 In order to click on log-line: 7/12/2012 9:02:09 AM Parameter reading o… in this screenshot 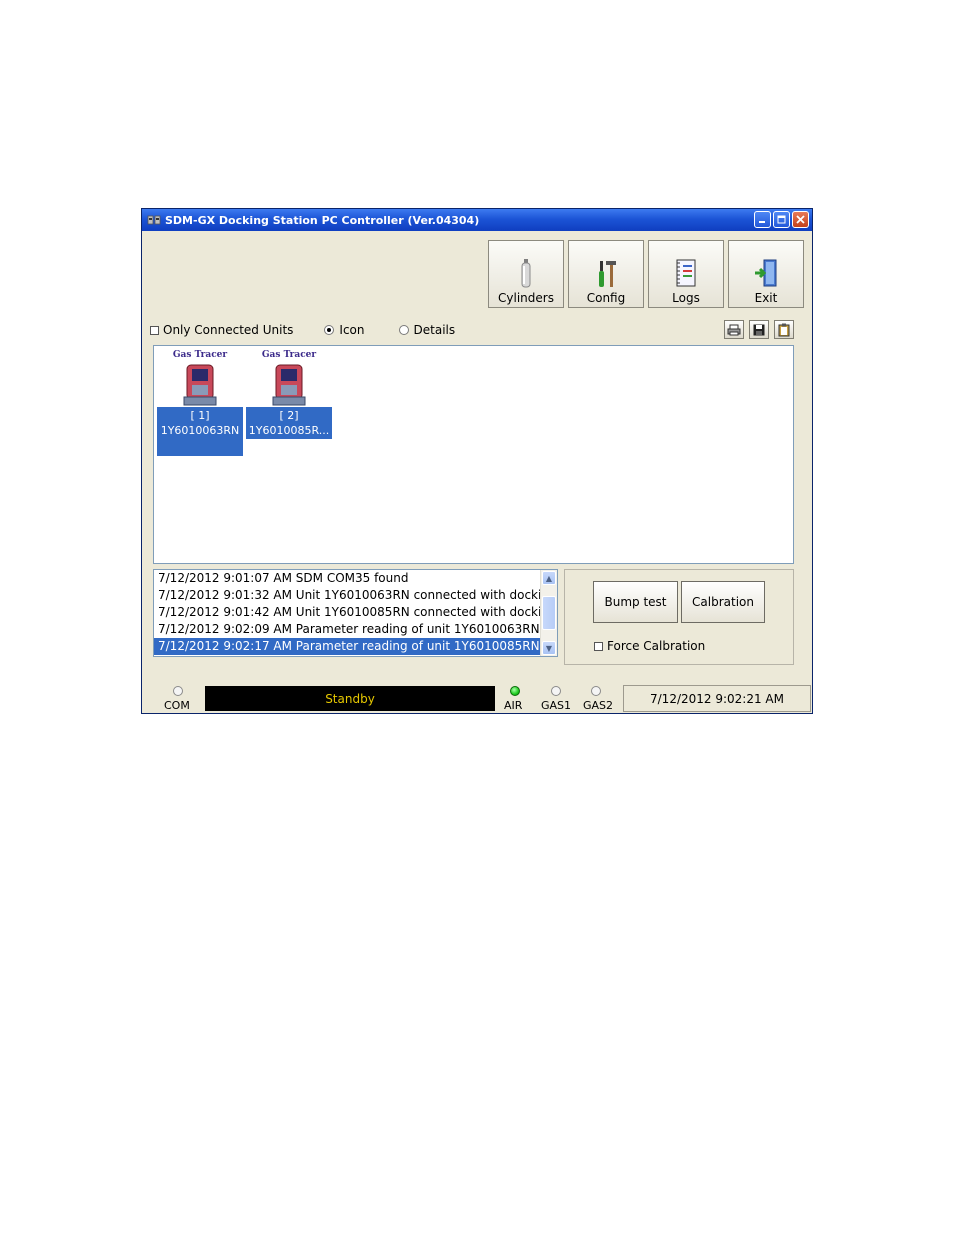, I will do `click(348, 629)`.